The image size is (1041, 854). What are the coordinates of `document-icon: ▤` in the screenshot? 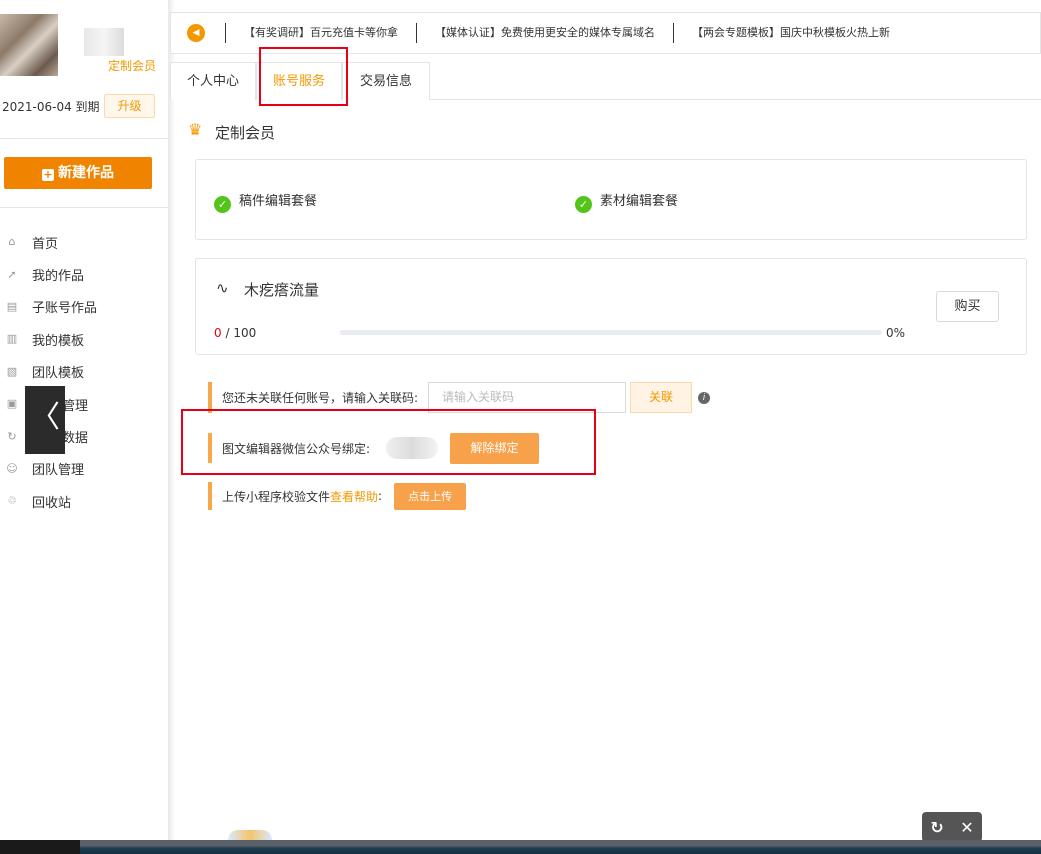 It's located at (12, 306).